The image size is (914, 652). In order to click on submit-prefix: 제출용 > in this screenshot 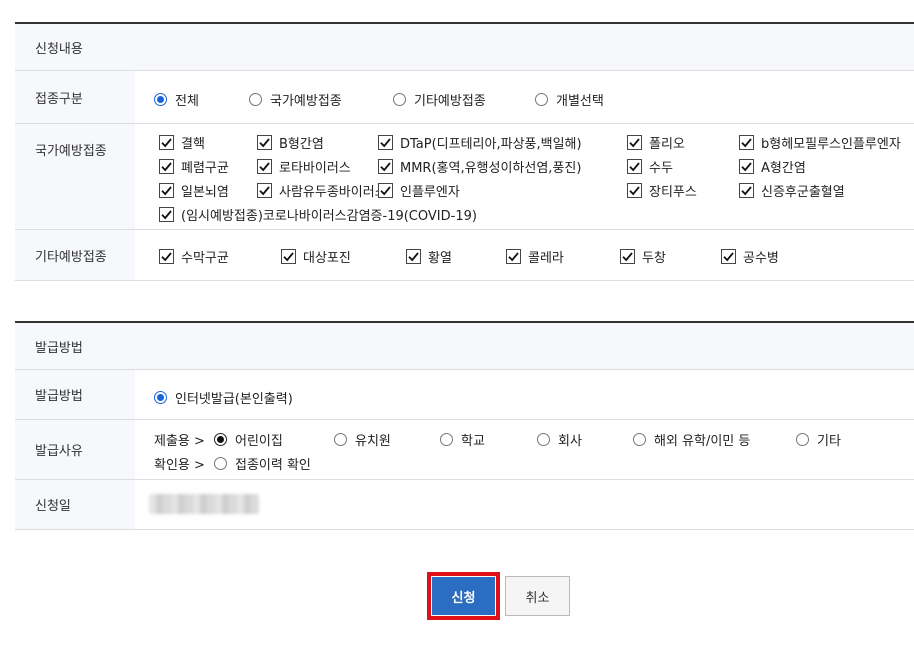, I will do `click(179, 441)`.